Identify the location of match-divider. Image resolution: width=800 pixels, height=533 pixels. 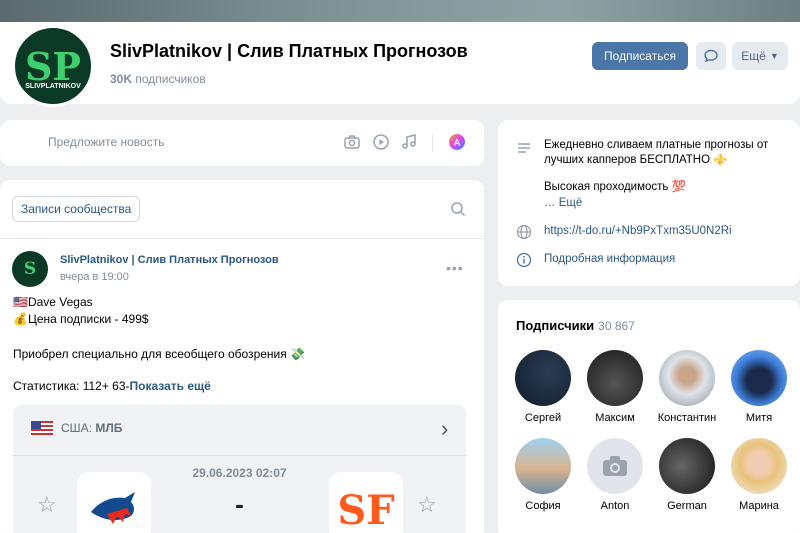
(239, 455).